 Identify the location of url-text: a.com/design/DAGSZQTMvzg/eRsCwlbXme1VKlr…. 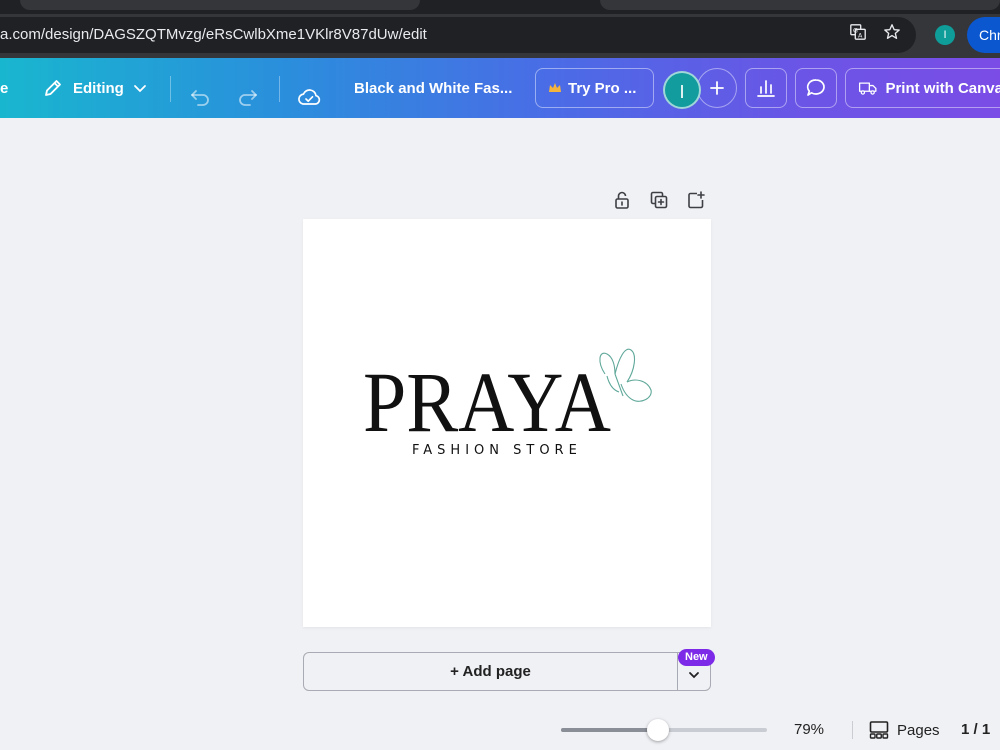
(213, 34).